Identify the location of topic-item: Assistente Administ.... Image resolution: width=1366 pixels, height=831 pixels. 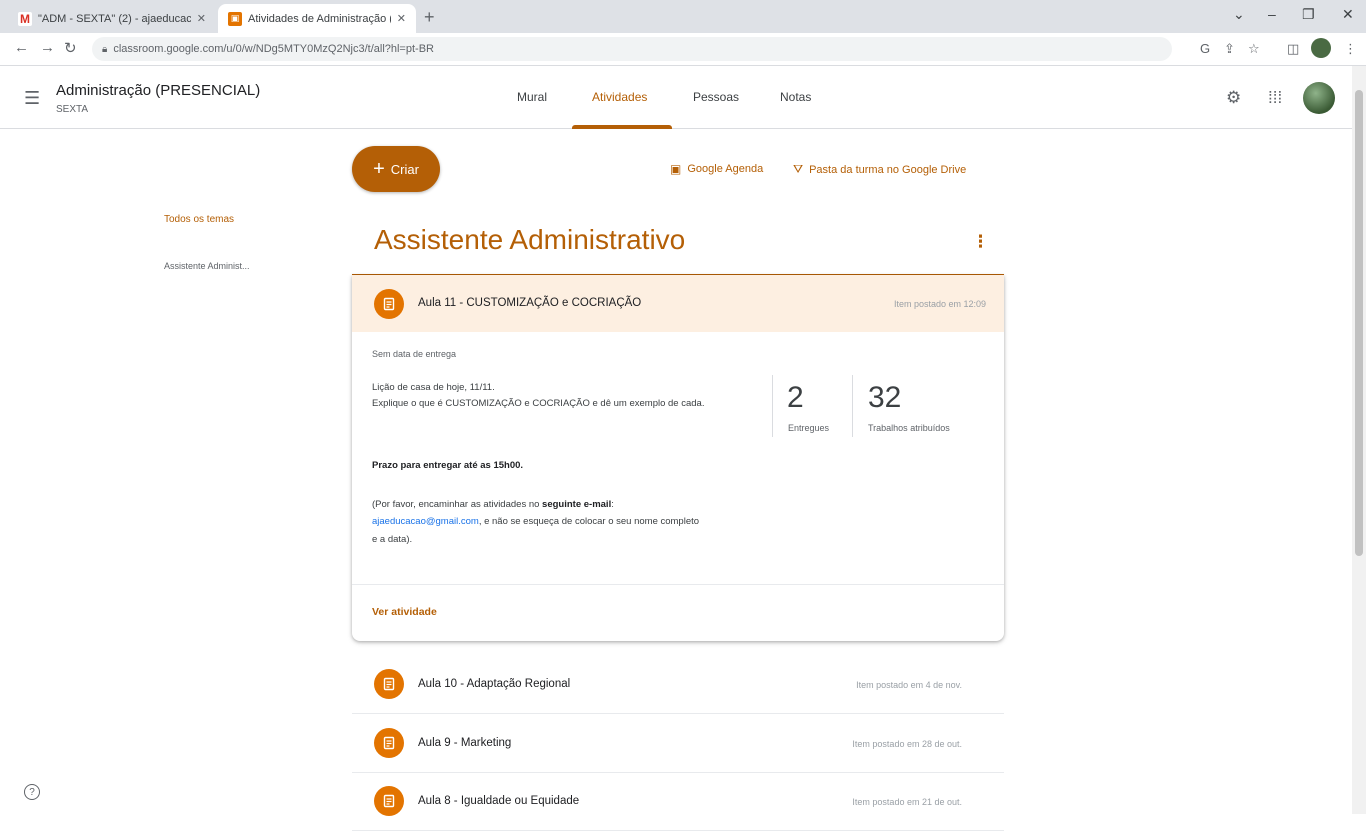
(224, 266).